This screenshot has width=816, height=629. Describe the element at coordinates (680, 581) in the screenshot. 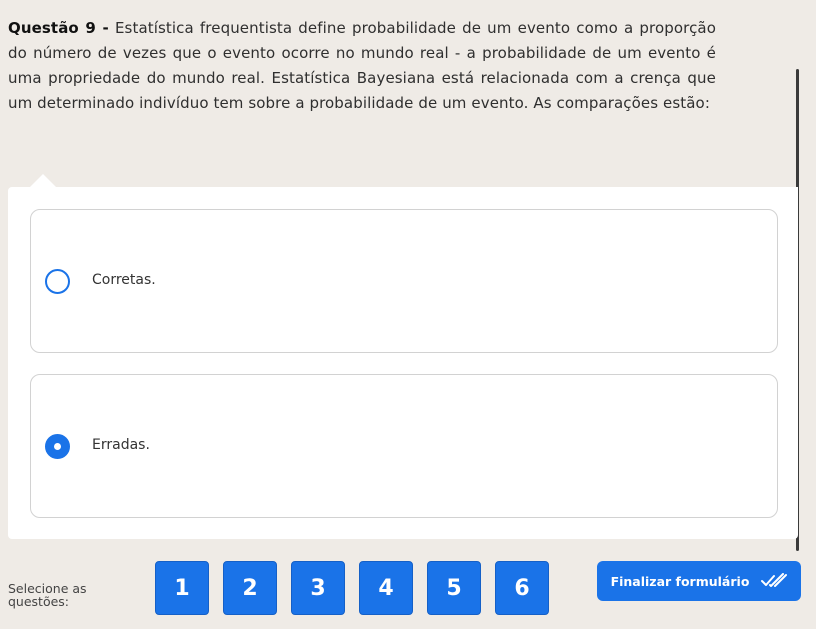

I see `finish-form-label: Finalizar formulário` at that location.